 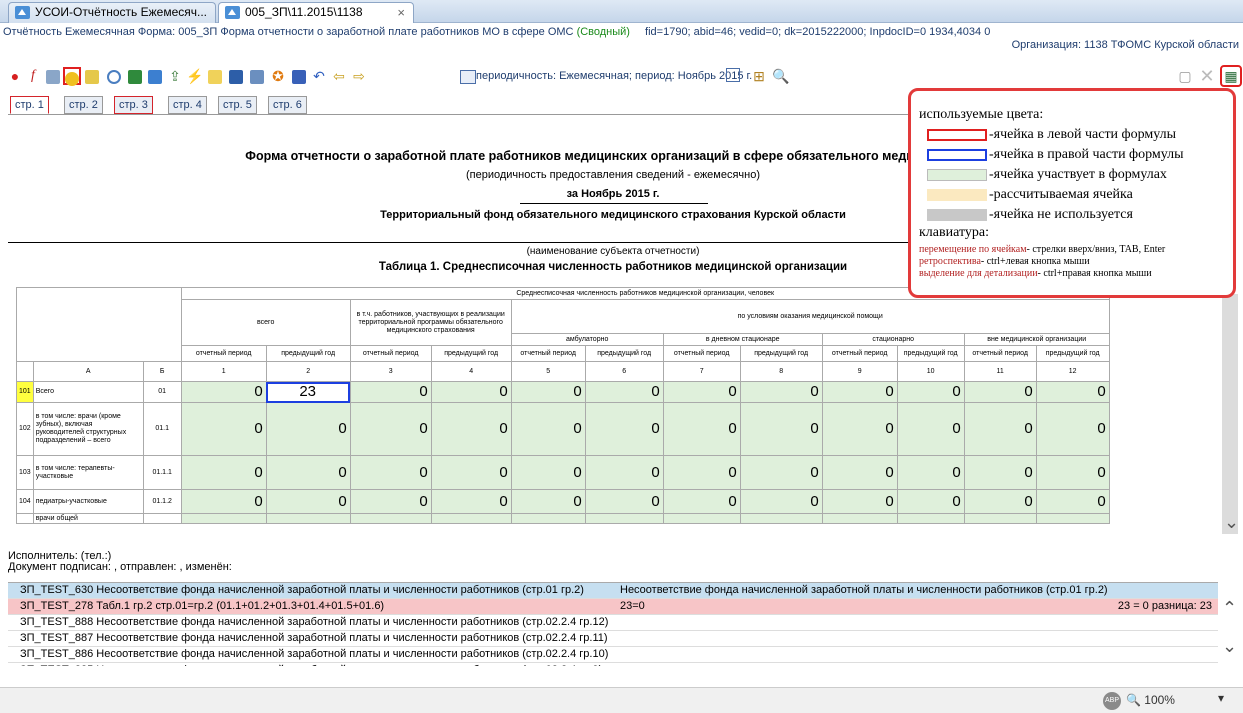 What do you see at coordinates (29, 105) in the screenshot?
I see `tab-page-1: стр. 1` at bounding box center [29, 105].